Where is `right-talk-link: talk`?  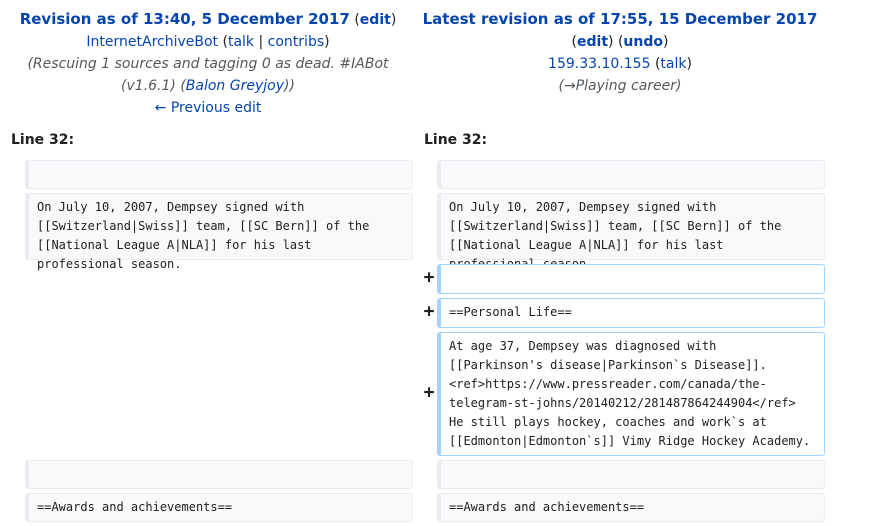
right-talk-link: talk is located at coordinates (673, 64).